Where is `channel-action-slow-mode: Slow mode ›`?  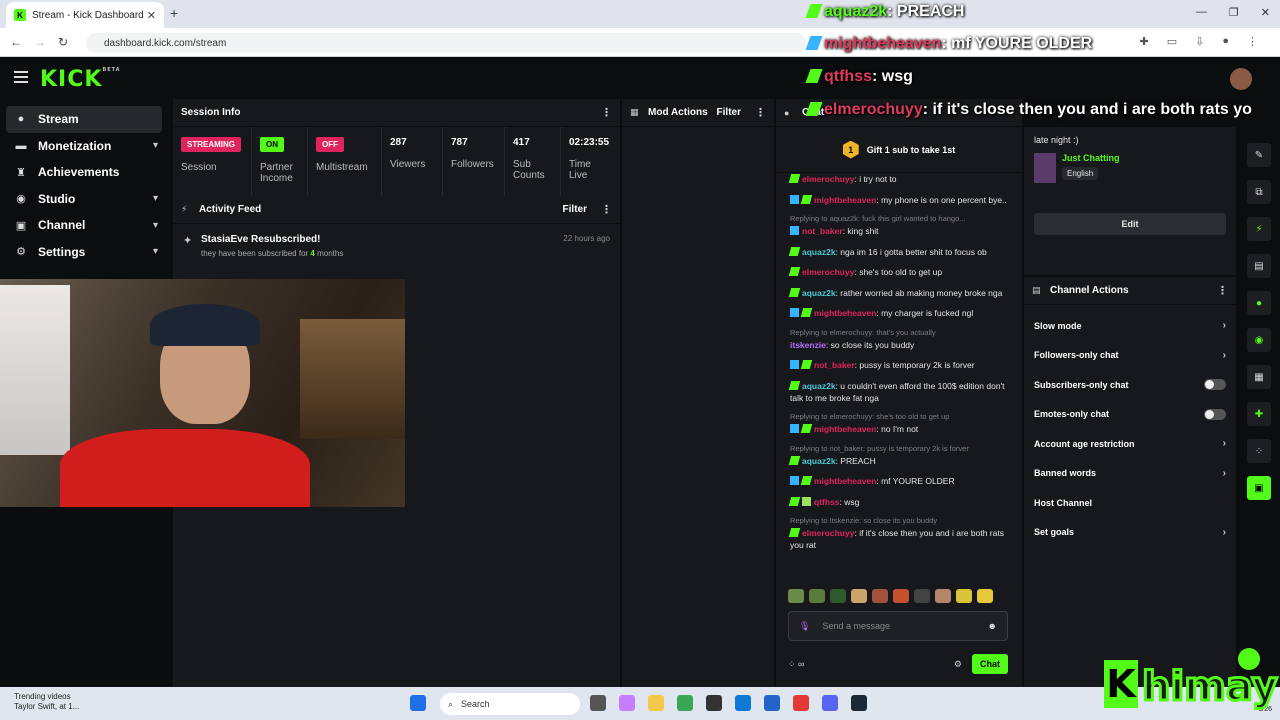 channel-action-slow-mode: Slow mode › is located at coordinates (1130, 326).